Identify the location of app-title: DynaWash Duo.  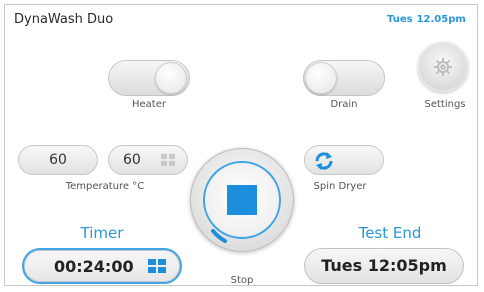
(64, 19).